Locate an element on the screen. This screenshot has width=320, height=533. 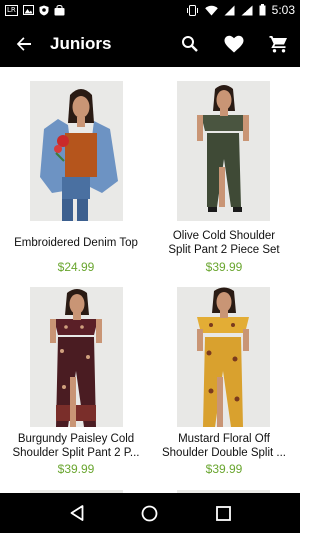
status-bar: LR H 5:03 is located at coordinates (150, 10).